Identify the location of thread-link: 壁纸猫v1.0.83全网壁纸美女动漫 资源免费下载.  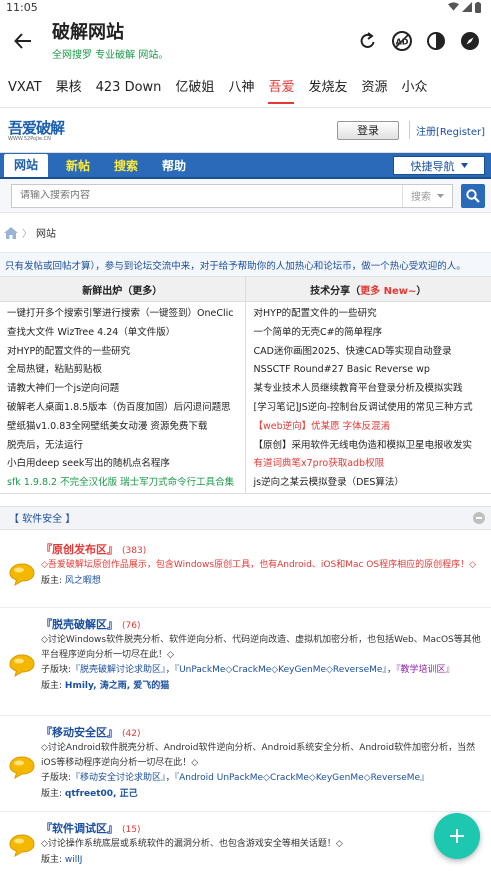
(122, 427).